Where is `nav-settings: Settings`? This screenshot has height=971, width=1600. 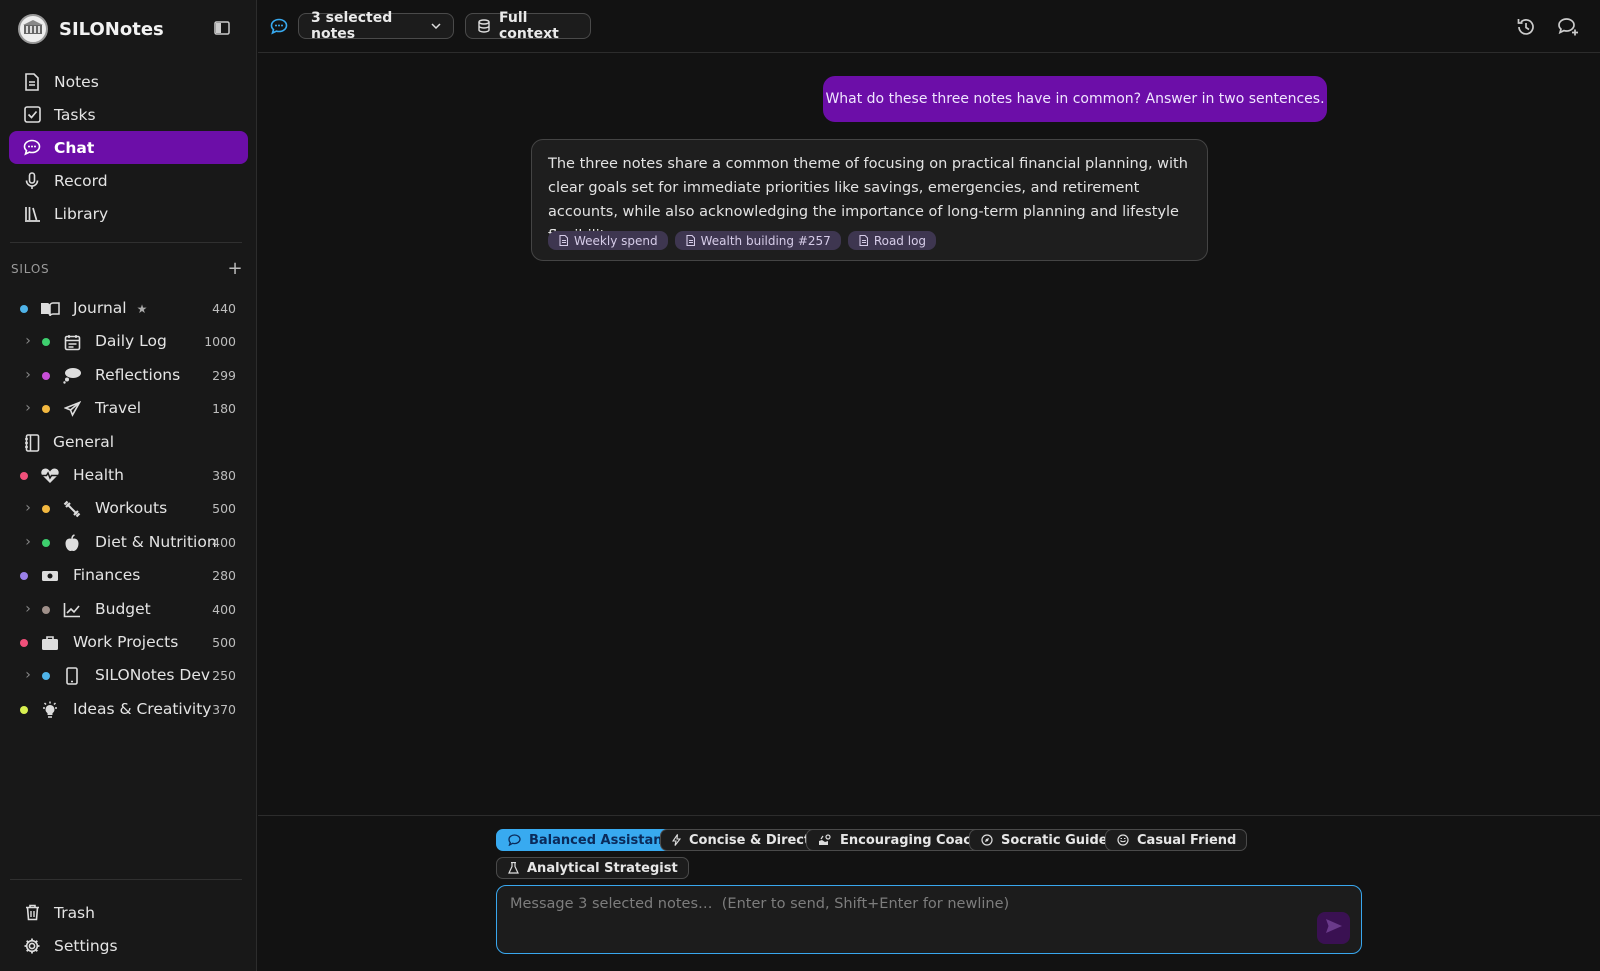 nav-settings: Settings is located at coordinates (128, 945).